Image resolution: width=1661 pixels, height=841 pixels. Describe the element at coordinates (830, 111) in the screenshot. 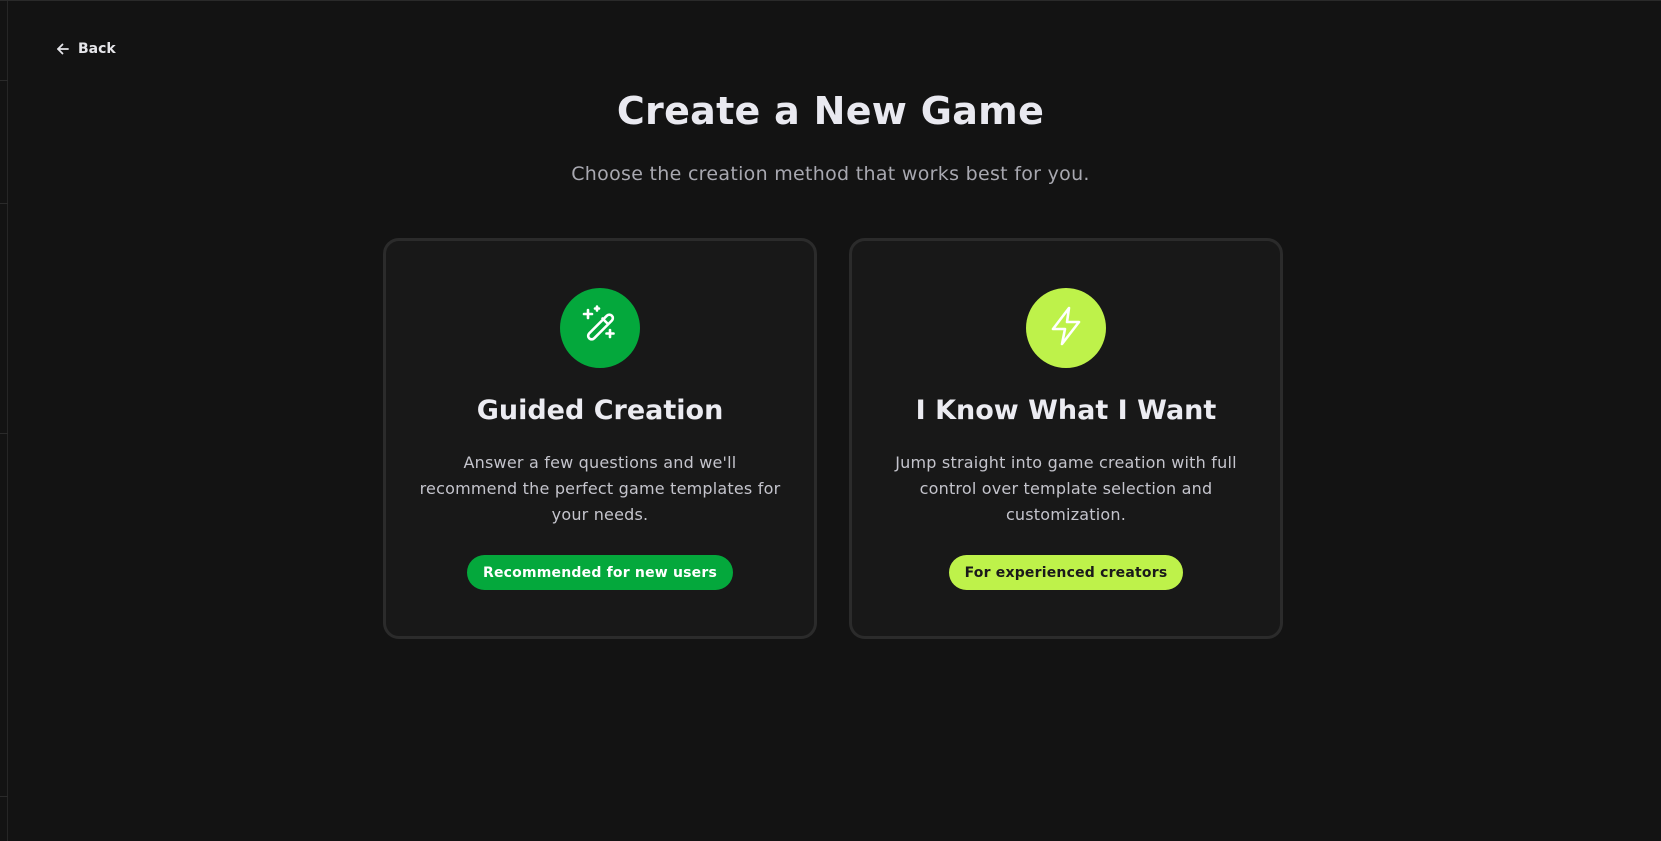

I see `page-title: Create a New Game` at that location.